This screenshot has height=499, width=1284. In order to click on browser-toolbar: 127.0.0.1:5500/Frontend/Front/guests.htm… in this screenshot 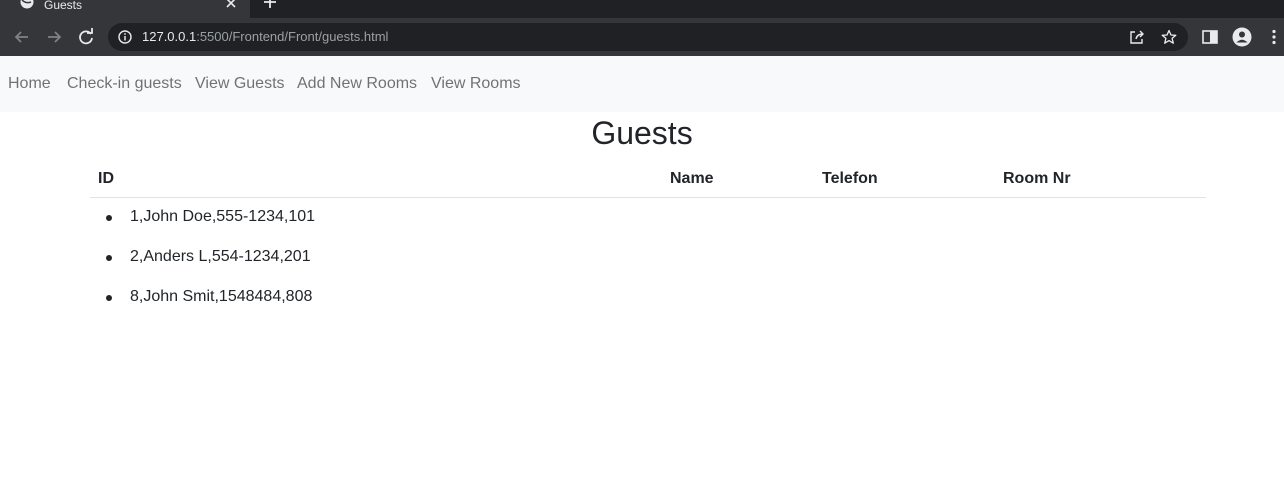, I will do `click(642, 37)`.